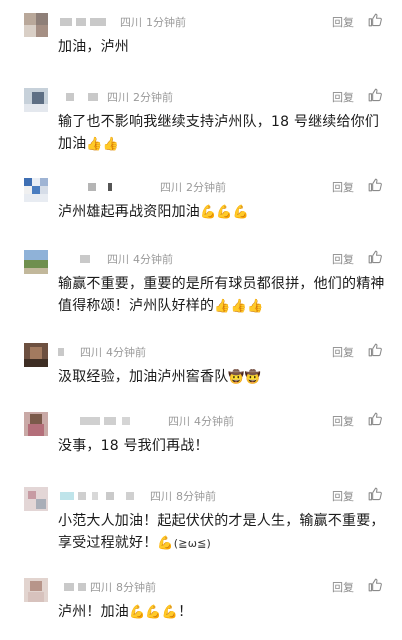 This screenshot has width=402, height=640. I want to click on comment-body: 汲取经验，加油泸州窖香队, so click(143, 377).